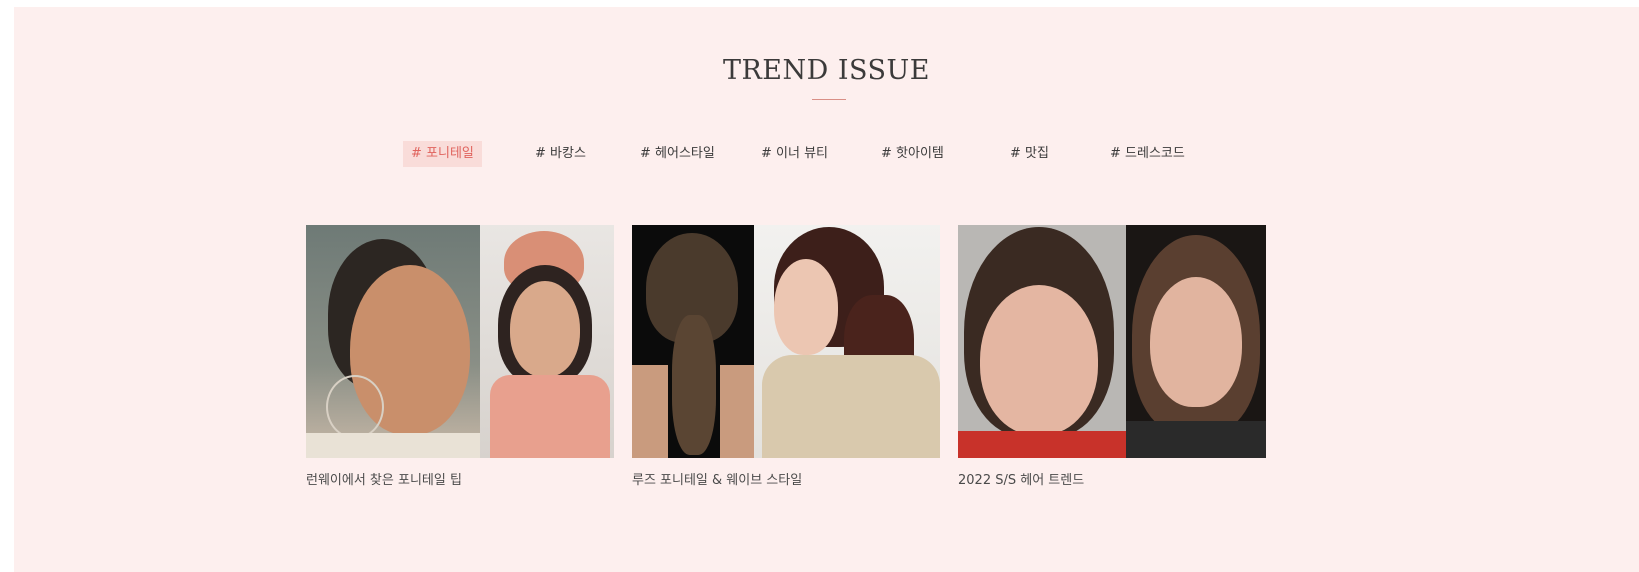 The width and height of the screenshot is (1639, 572). Describe the element at coordinates (1147, 154) in the screenshot. I see `tab-dress-code: # 드레스코드` at that location.